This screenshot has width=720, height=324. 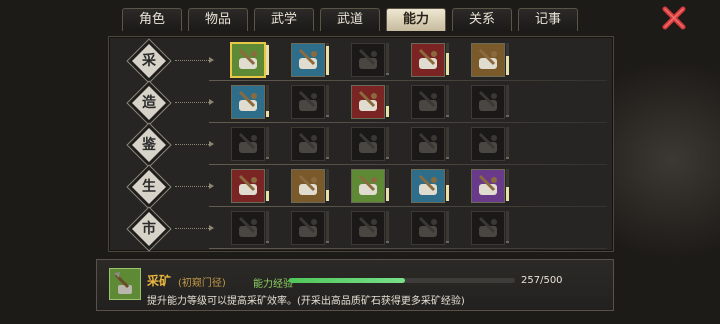 I want to click on detail-icon, so click(x=125, y=284).